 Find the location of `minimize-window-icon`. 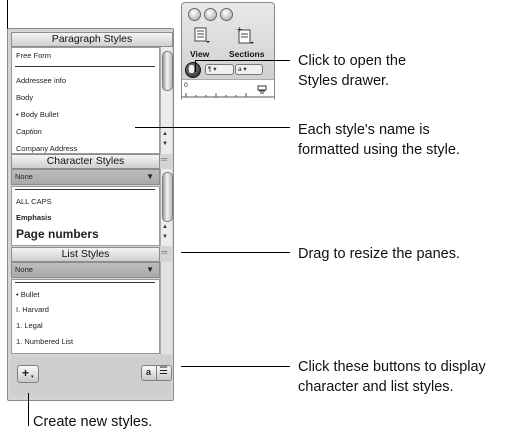

minimize-window-icon is located at coordinates (210, 14).